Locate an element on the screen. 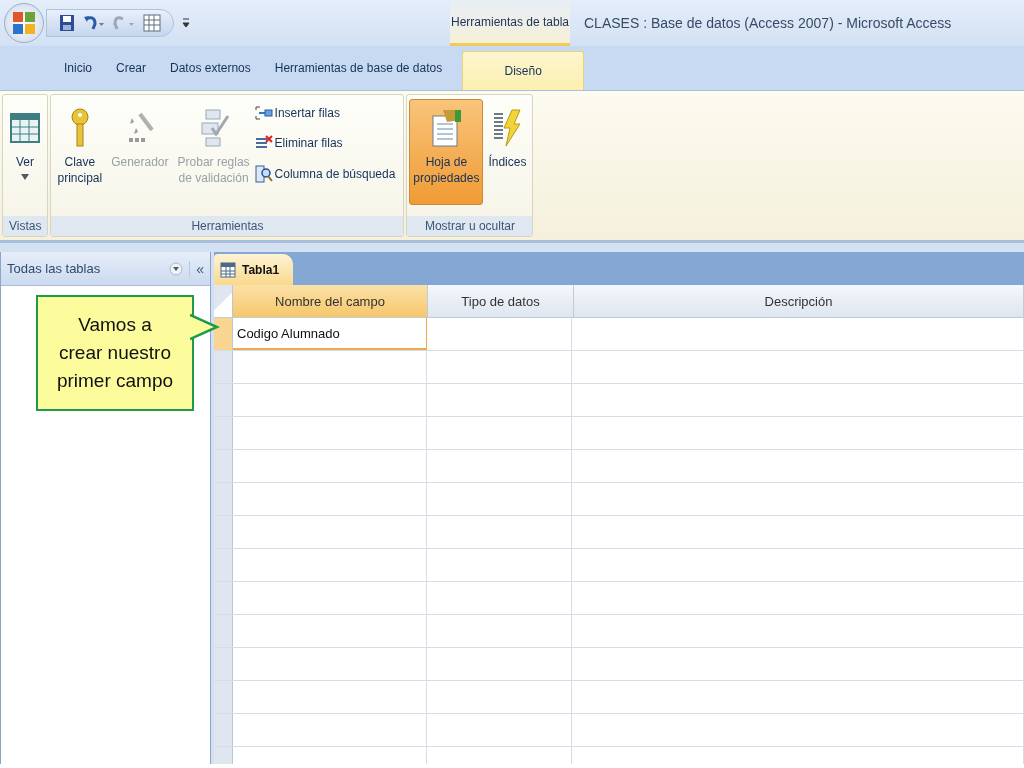 This screenshot has height=768, width=1024. insert-row-icon is located at coordinates (263, 113).